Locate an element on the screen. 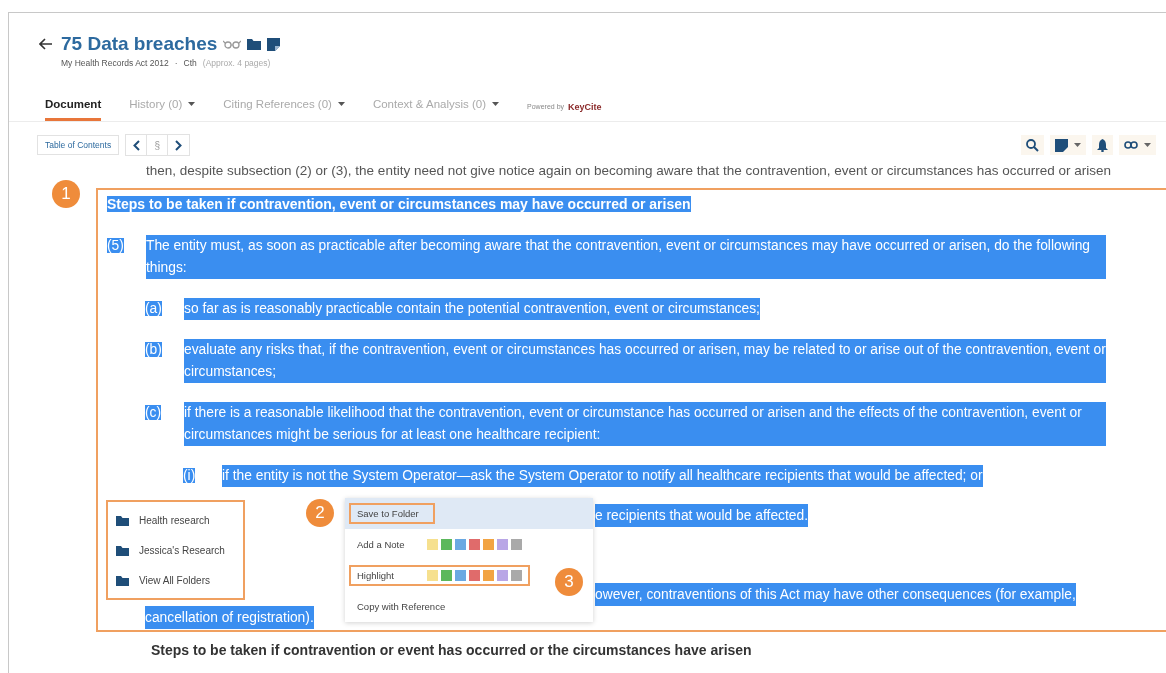 The width and height of the screenshot is (1166, 673). brand-logo: KeyCite is located at coordinates (585, 106).